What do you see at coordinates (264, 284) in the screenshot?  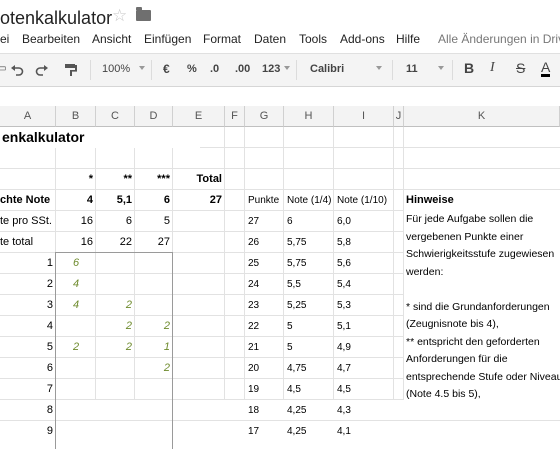 I see `grade-points: 24` at bounding box center [264, 284].